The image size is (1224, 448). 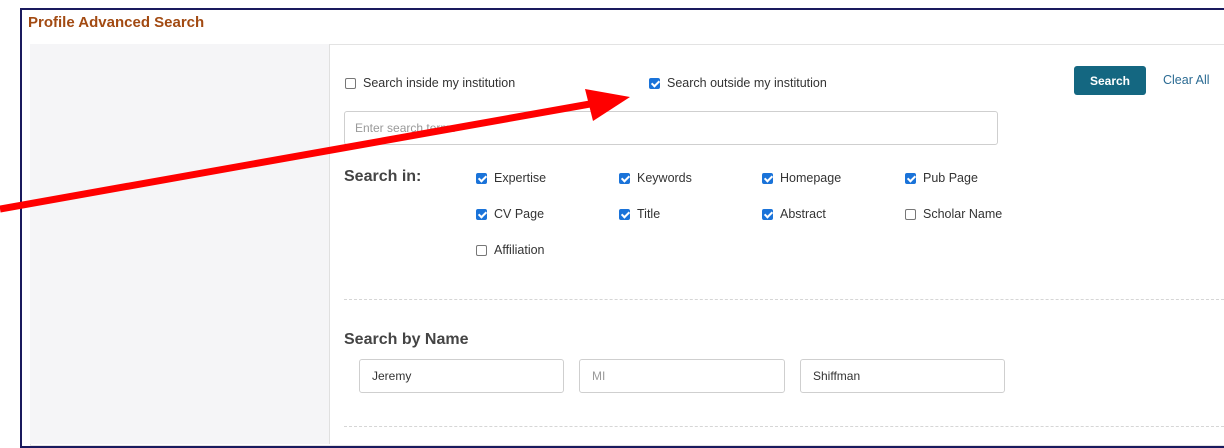 What do you see at coordinates (439, 83) in the screenshot?
I see `search-inside-label: Search inside my institution` at bounding box center [439, 83].